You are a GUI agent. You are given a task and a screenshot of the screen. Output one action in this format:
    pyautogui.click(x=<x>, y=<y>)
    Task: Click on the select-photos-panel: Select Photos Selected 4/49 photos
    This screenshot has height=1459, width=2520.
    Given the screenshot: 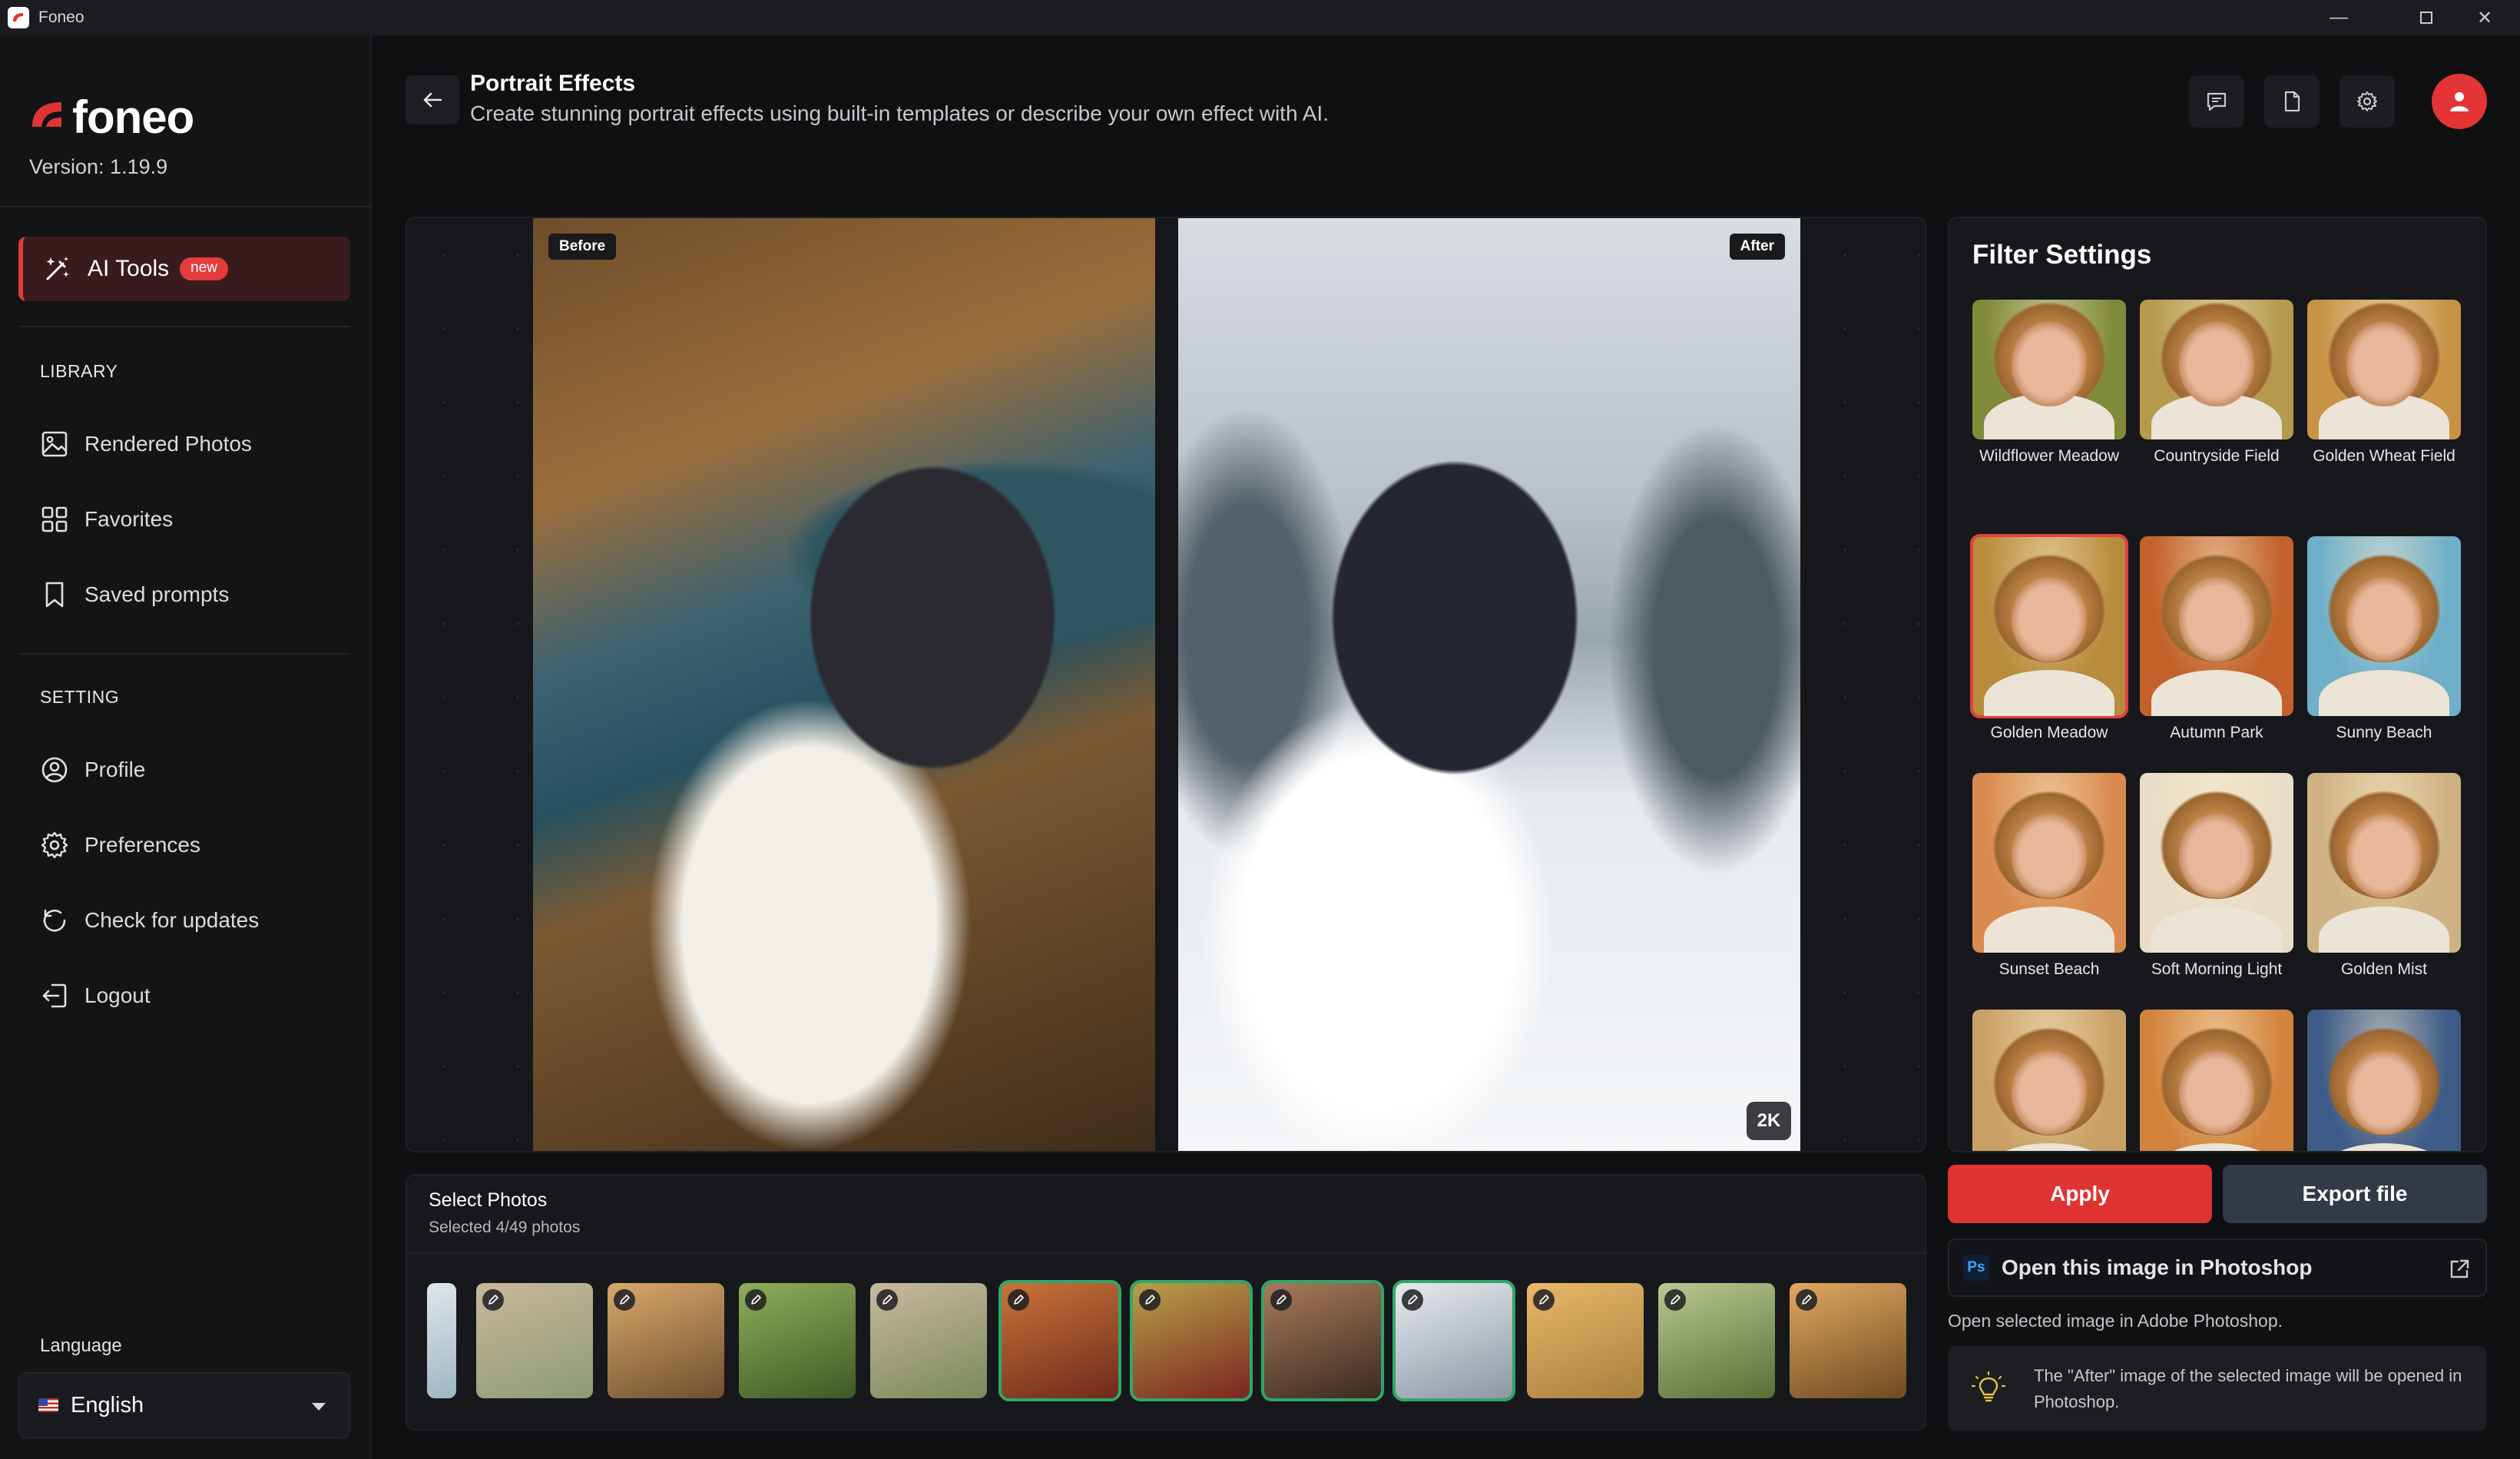 What is the action you would take?
    pyautogui.click(x=1166, y=1302)
    